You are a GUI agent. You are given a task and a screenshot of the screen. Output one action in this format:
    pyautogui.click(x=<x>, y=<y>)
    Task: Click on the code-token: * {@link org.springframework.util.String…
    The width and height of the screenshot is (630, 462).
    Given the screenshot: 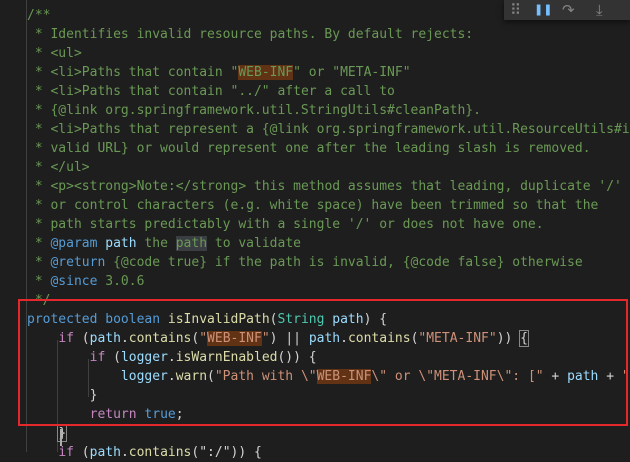 What is the action you would take?
    pyautogui.click(x=254, y=110)
    